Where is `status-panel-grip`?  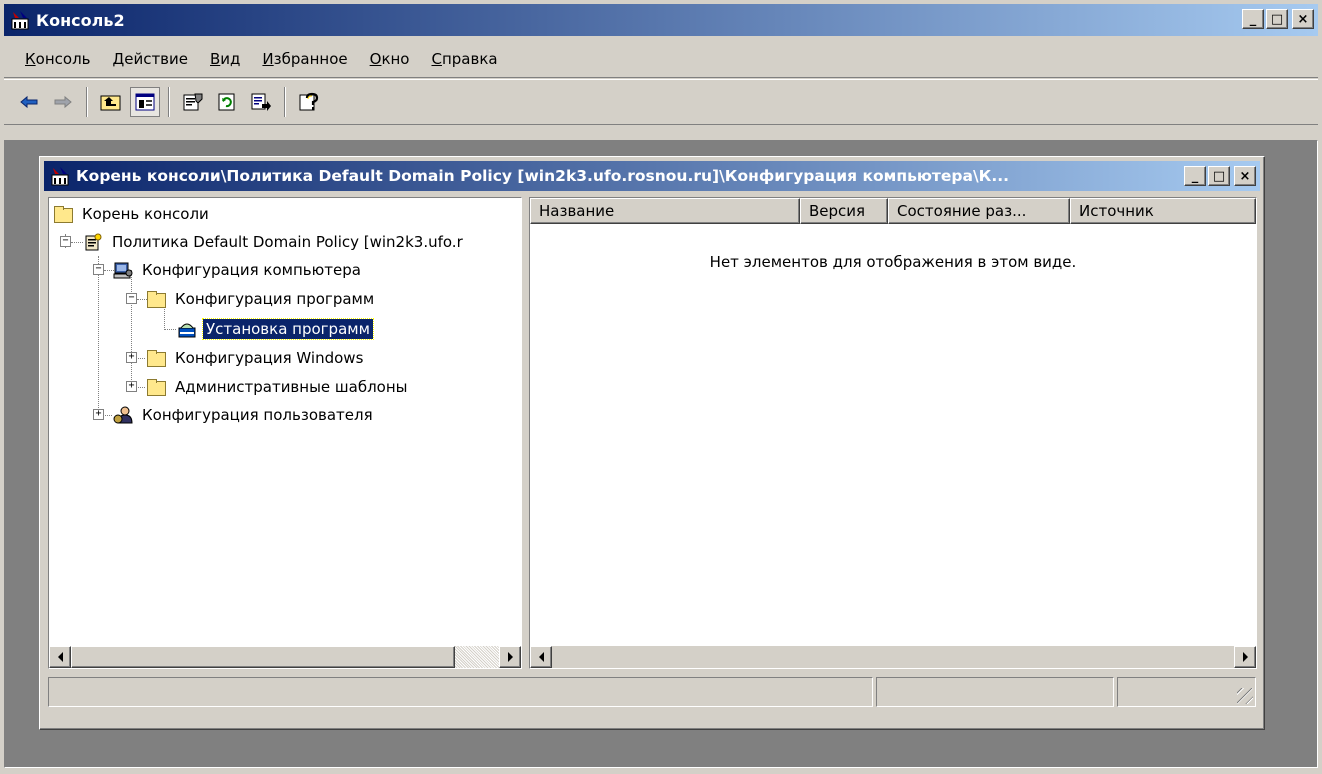 status-panel-grip is located at coordinates (1186, 692).